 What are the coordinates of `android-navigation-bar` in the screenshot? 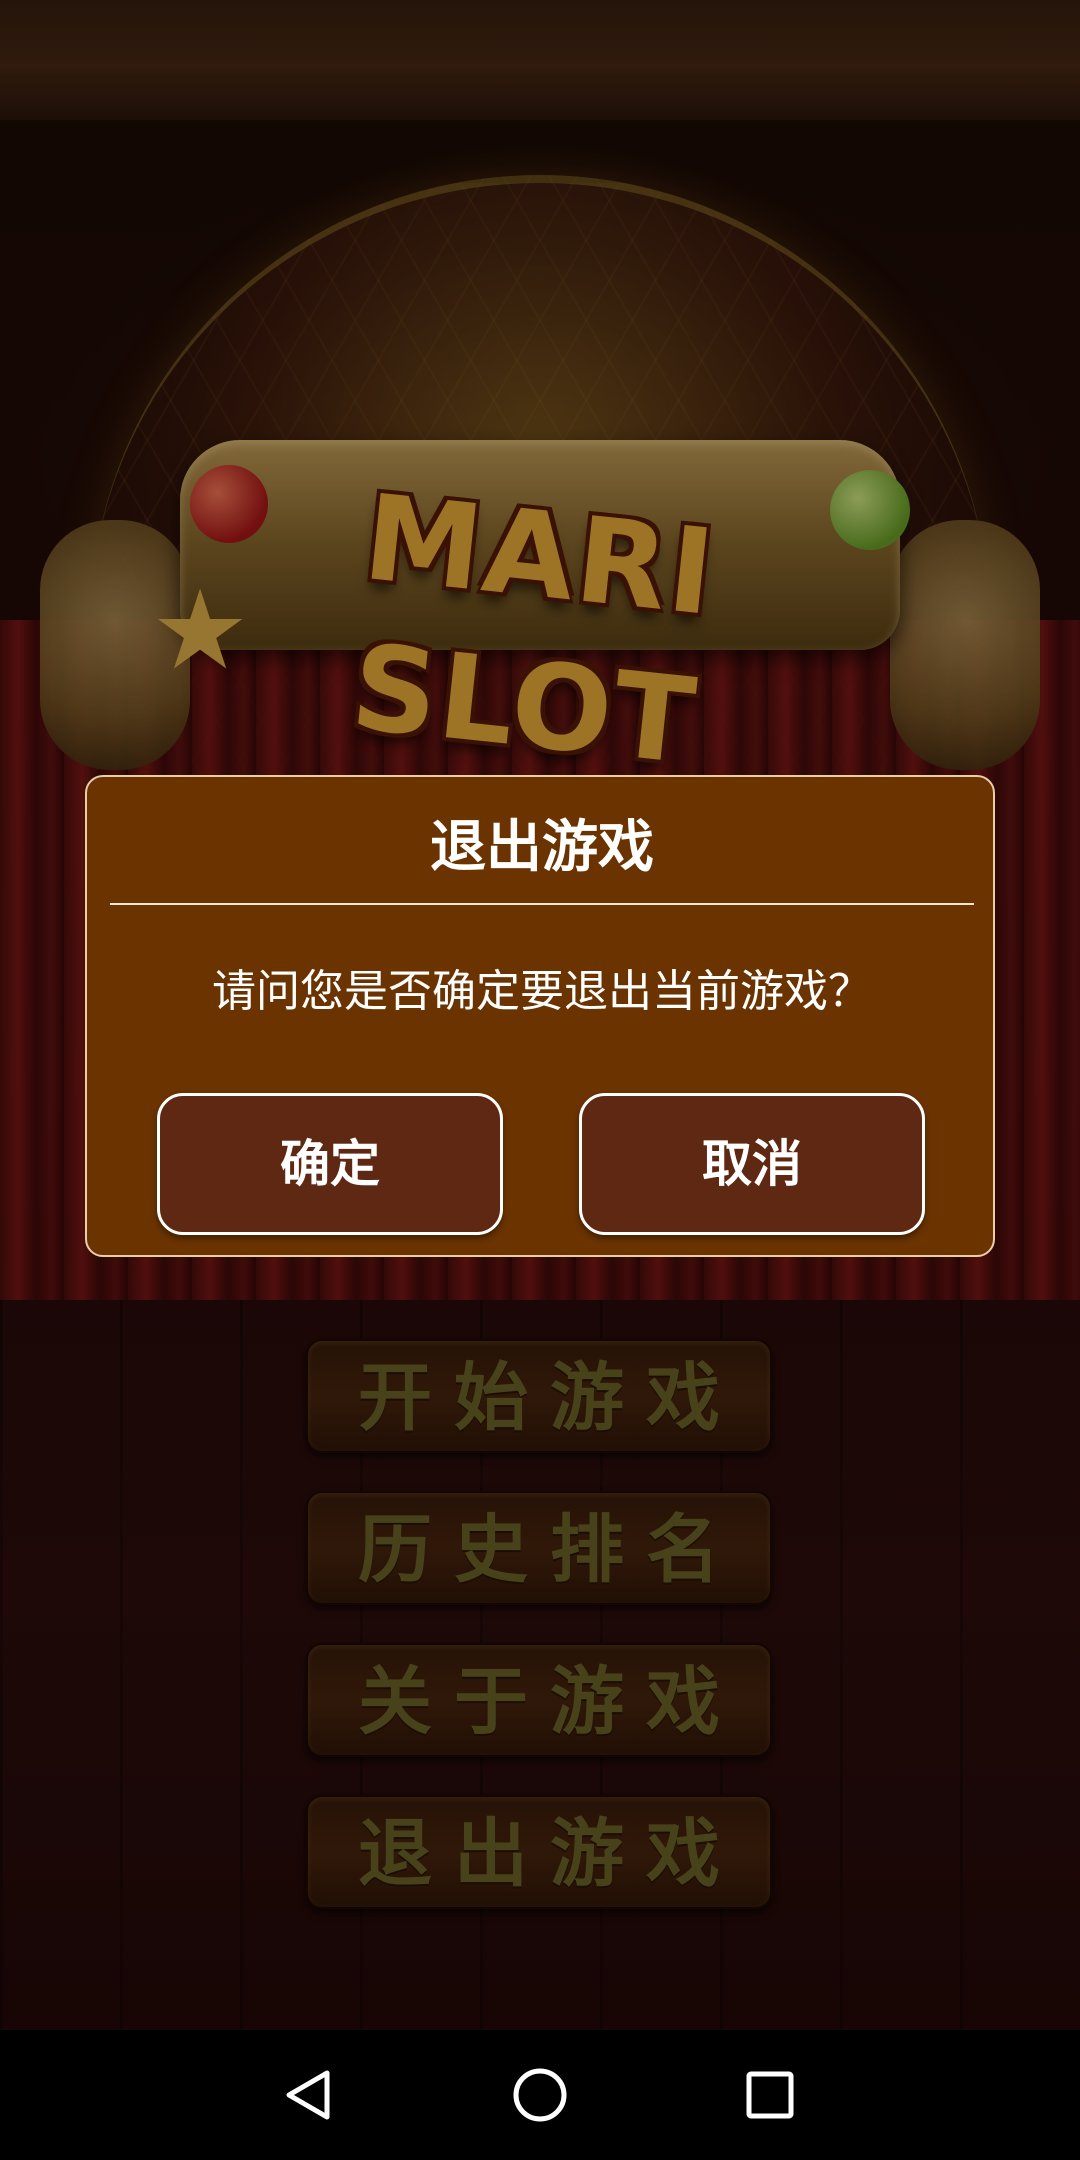 It's located at (540, 2095).